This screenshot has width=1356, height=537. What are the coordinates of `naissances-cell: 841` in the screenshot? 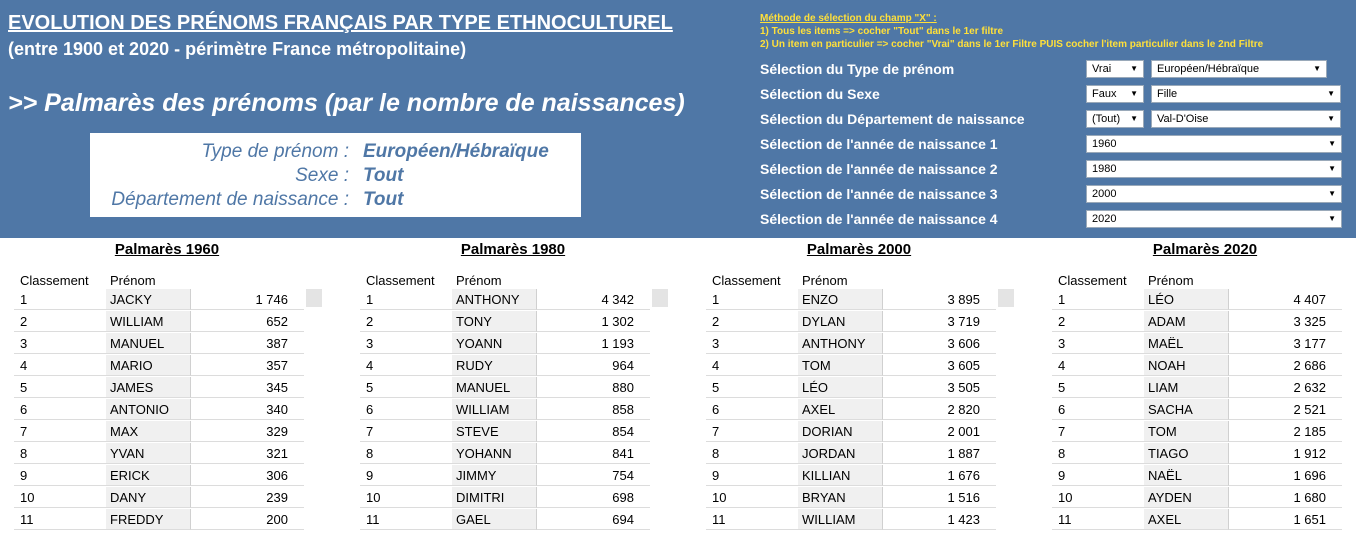 It's located at (593, 453).